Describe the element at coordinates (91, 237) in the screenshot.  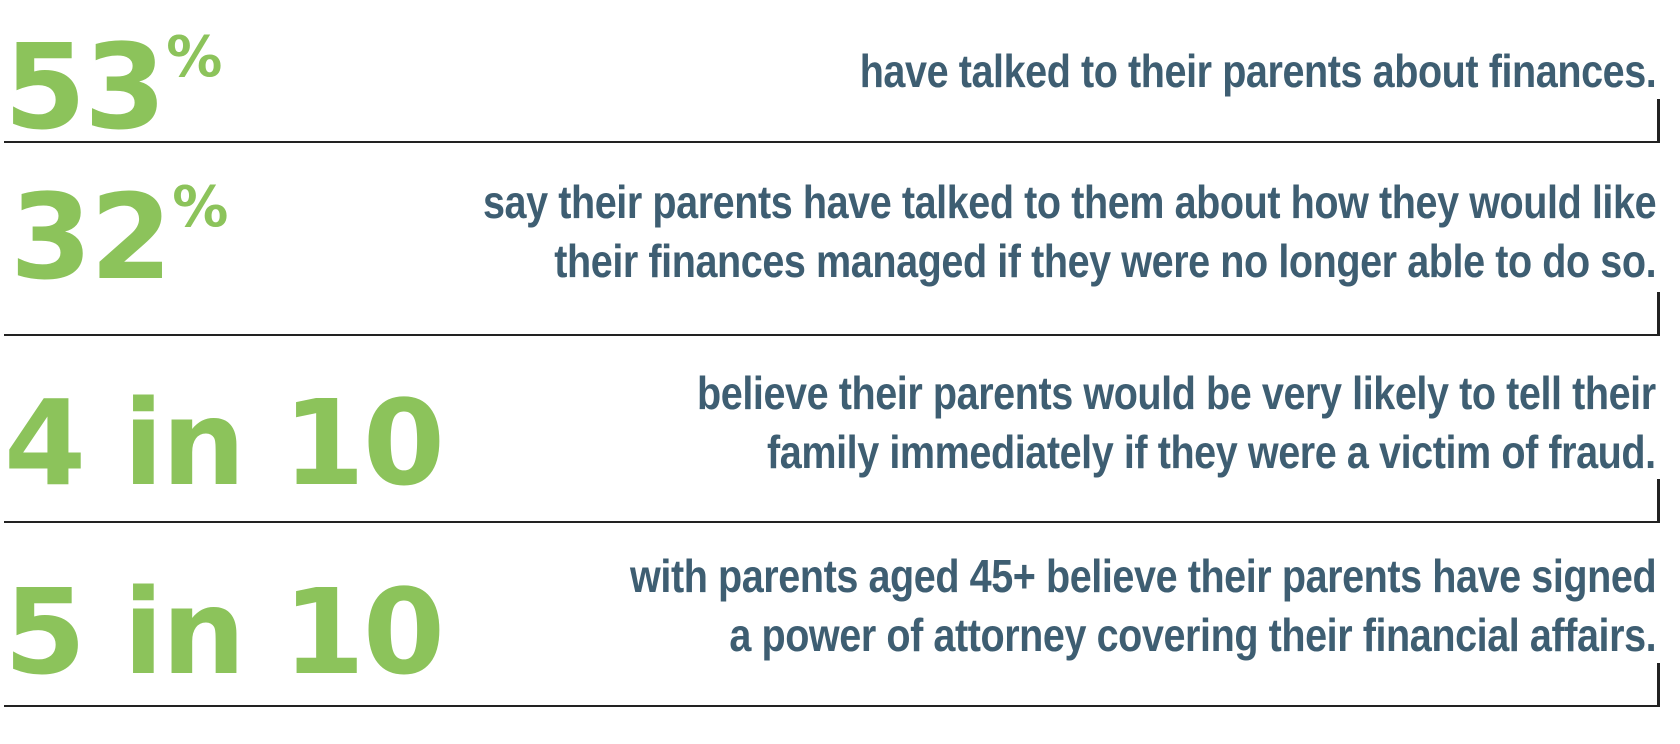
I see `stat-number: 32` at that location.